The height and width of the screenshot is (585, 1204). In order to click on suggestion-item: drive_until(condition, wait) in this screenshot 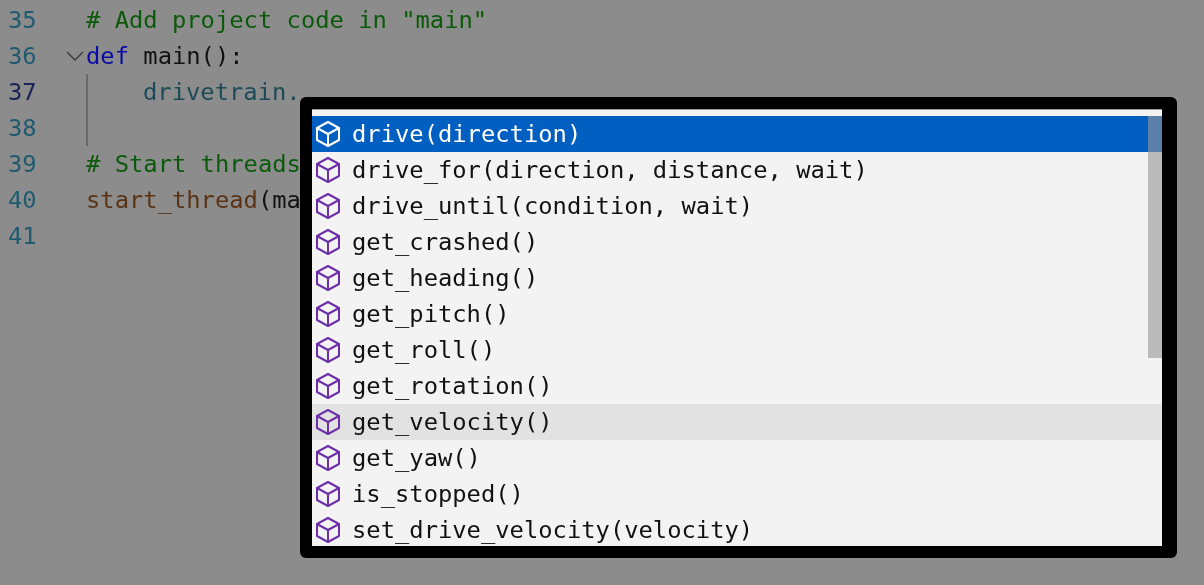, I will do `click(737, 206)`.